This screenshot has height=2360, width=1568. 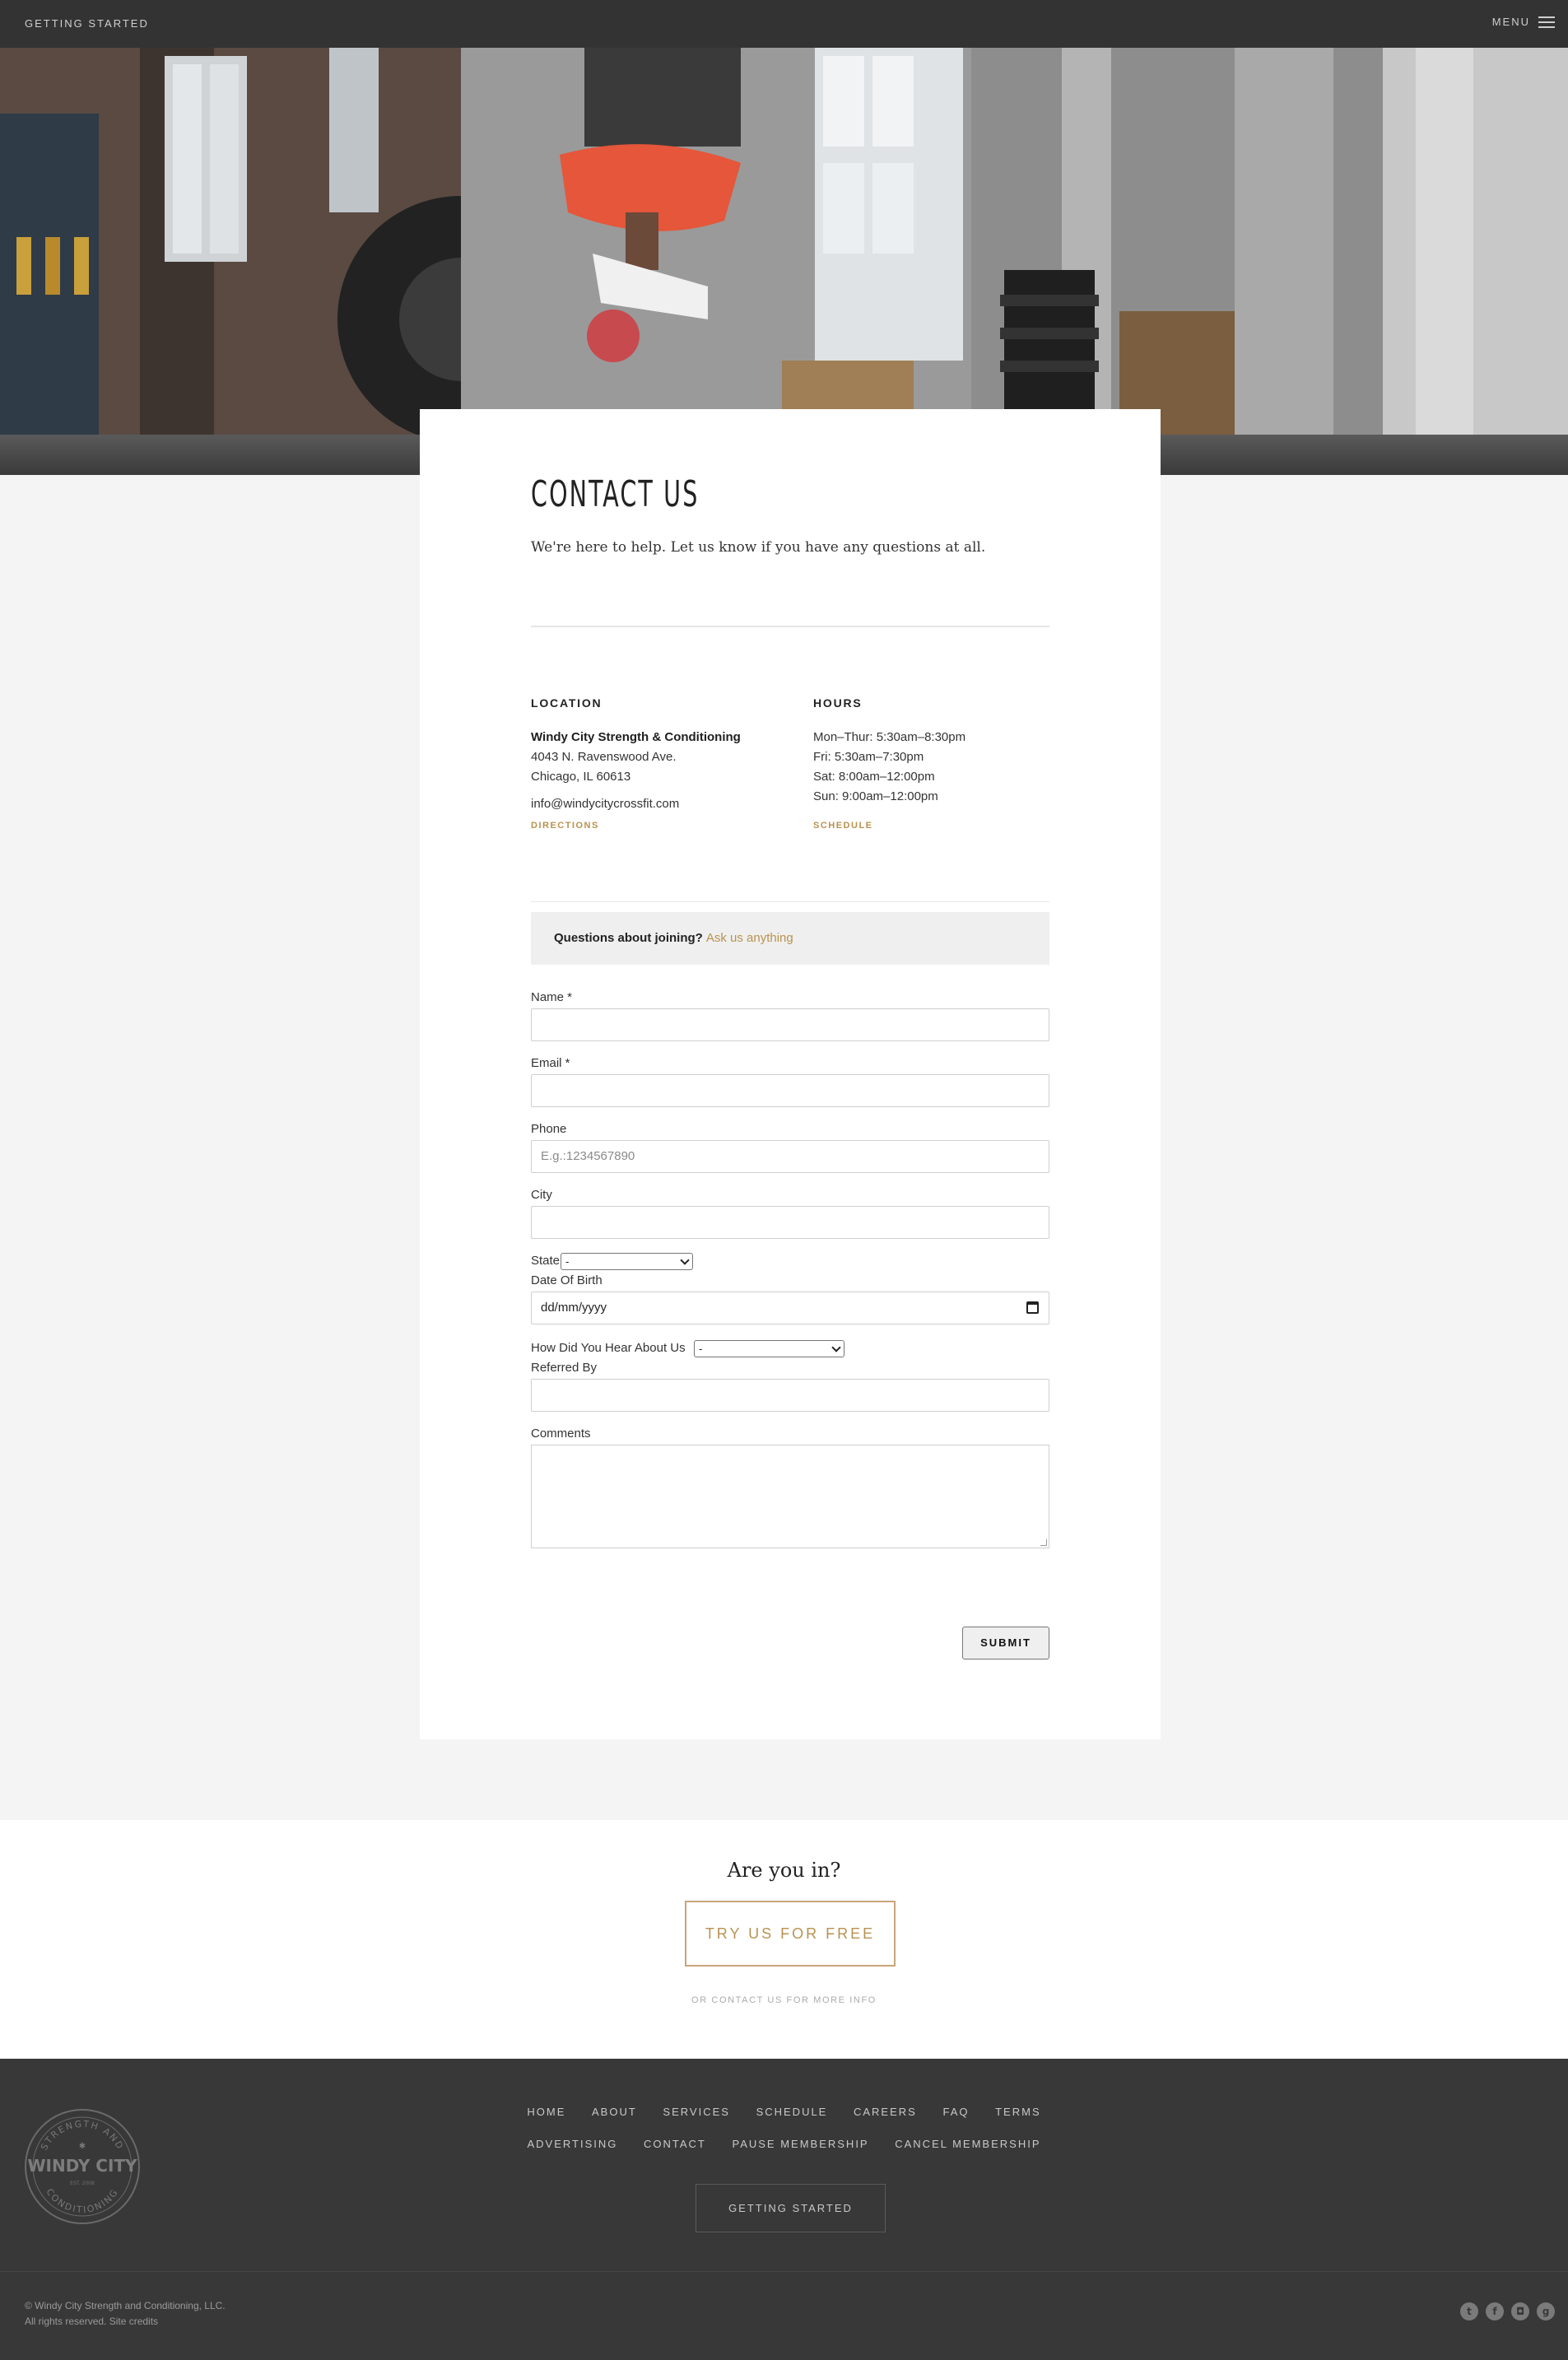 I want to click on hear-about-select: -, so click(x=769, y=1348).